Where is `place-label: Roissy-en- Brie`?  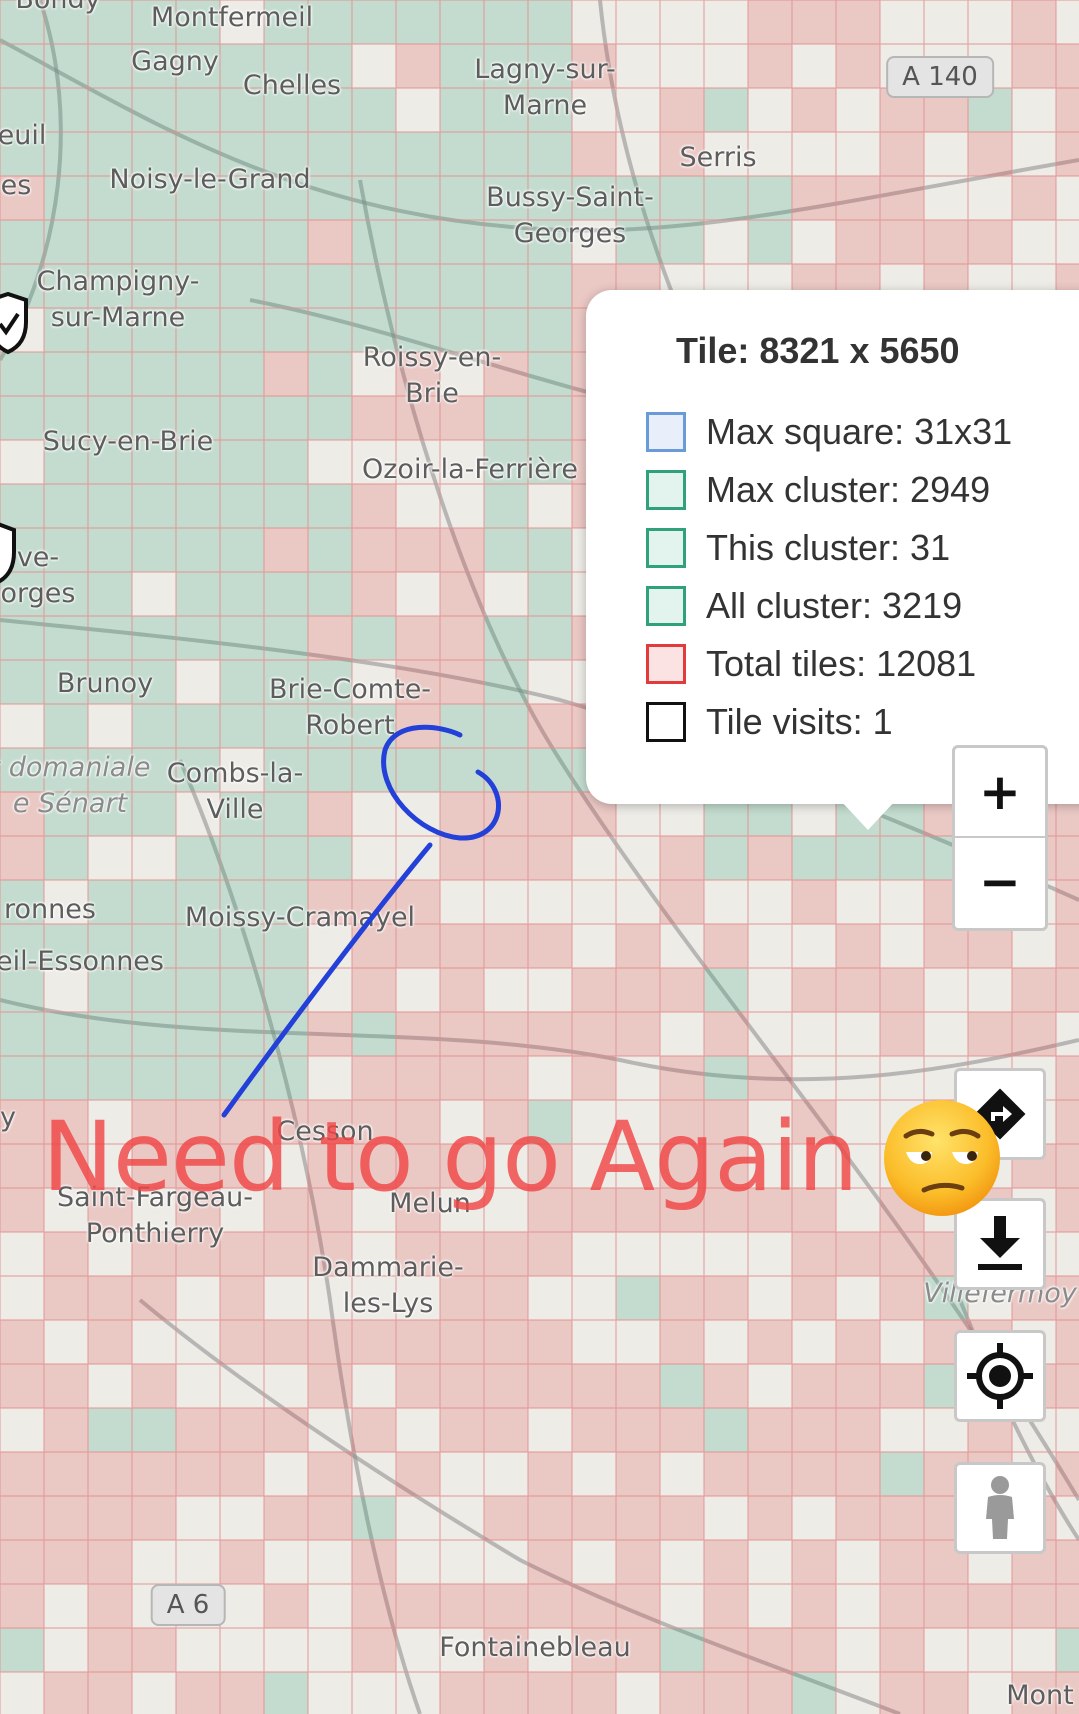
place-label: Roissy-en- Brie is located at coordinates (432, 375).